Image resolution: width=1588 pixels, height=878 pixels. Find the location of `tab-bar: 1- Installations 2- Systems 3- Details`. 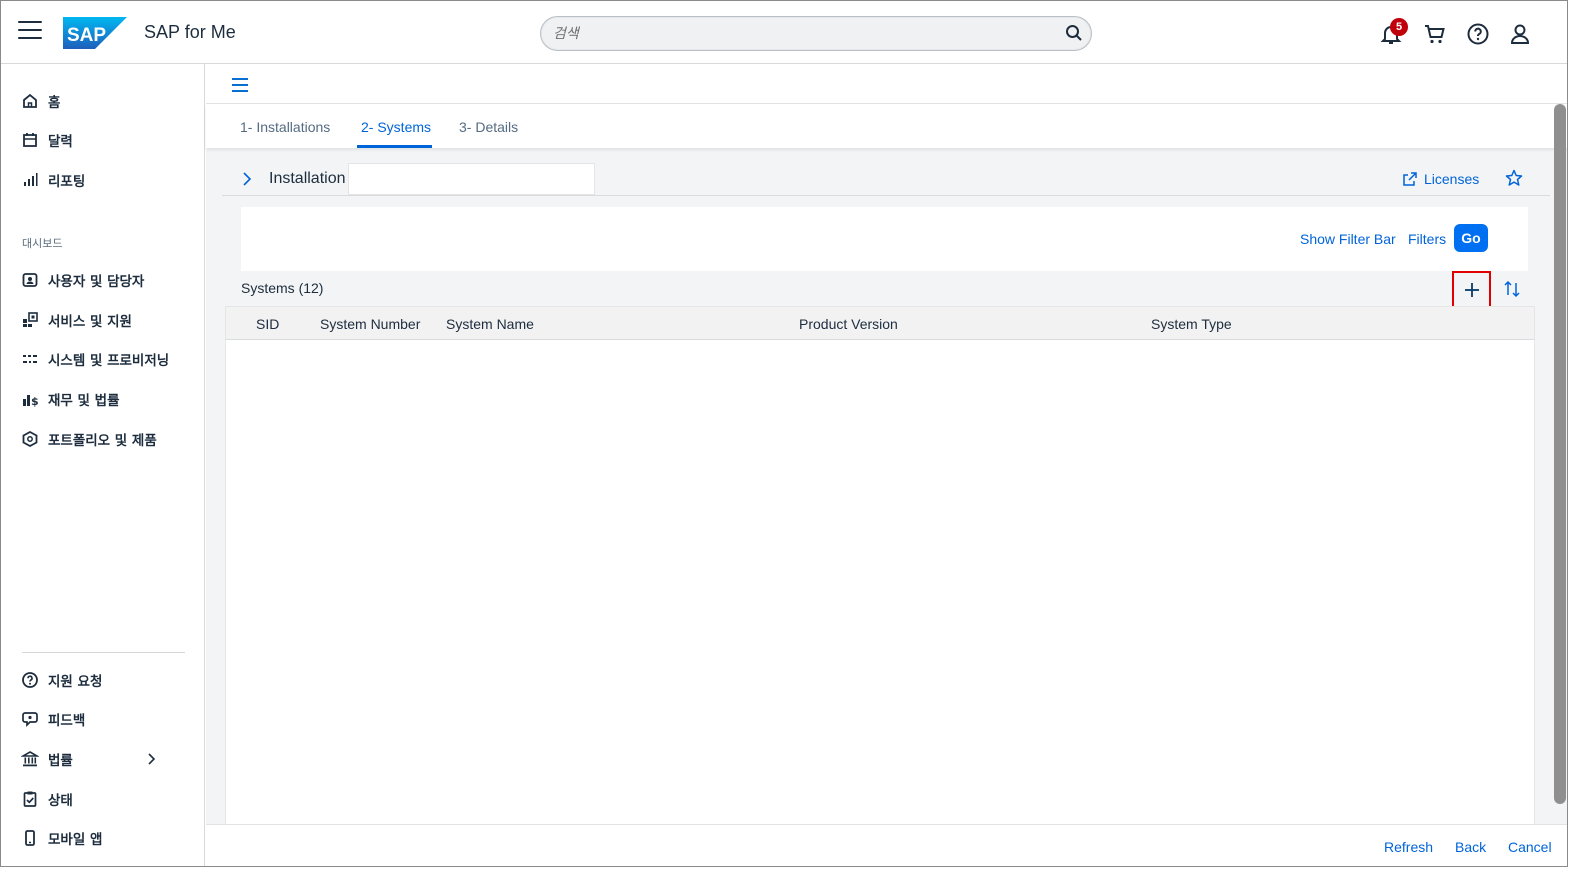

tab-bar: 1- Installations 2- Systems 3- Details is located at coordinates (886, 126).